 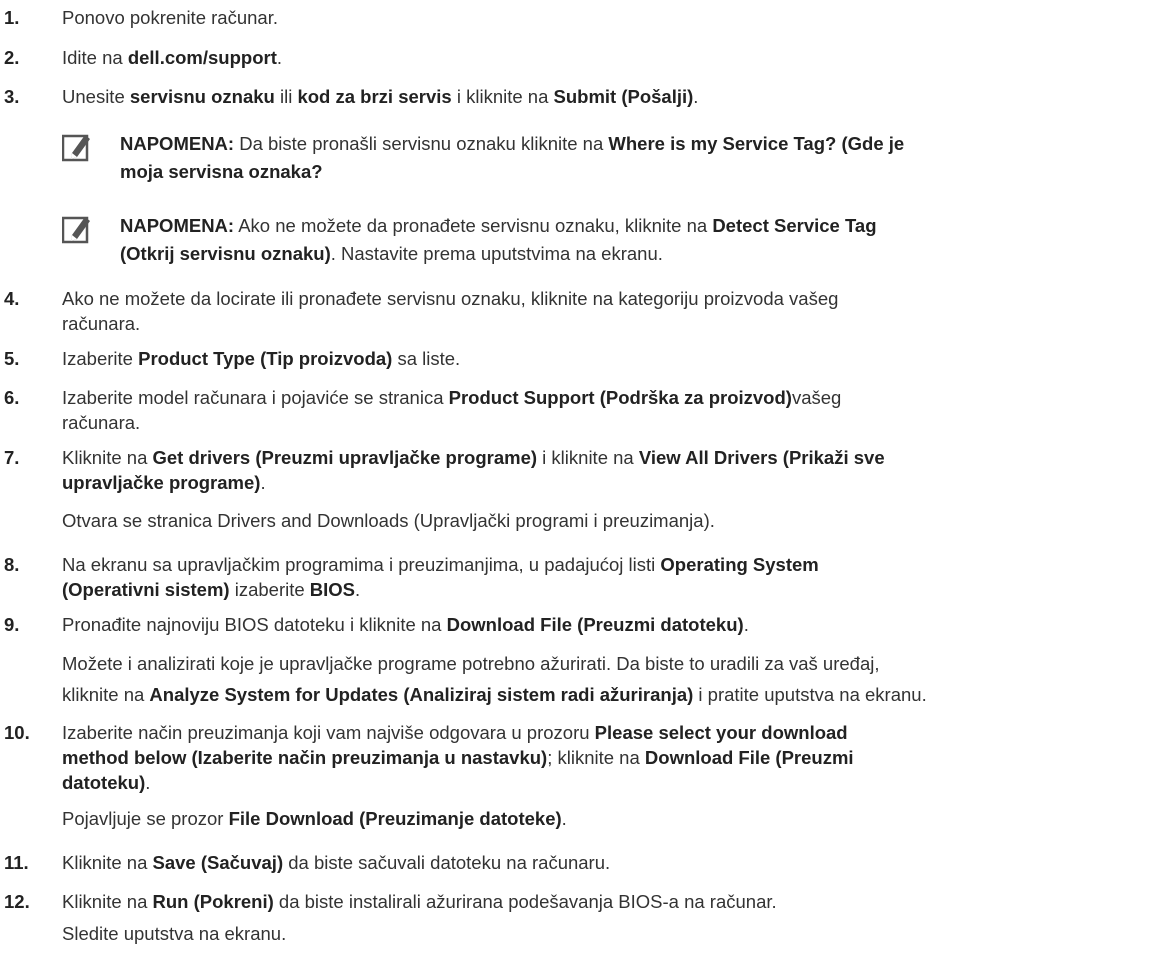 I want to click on bold-term: Run (Pokreni), so click(x=213, y=901).